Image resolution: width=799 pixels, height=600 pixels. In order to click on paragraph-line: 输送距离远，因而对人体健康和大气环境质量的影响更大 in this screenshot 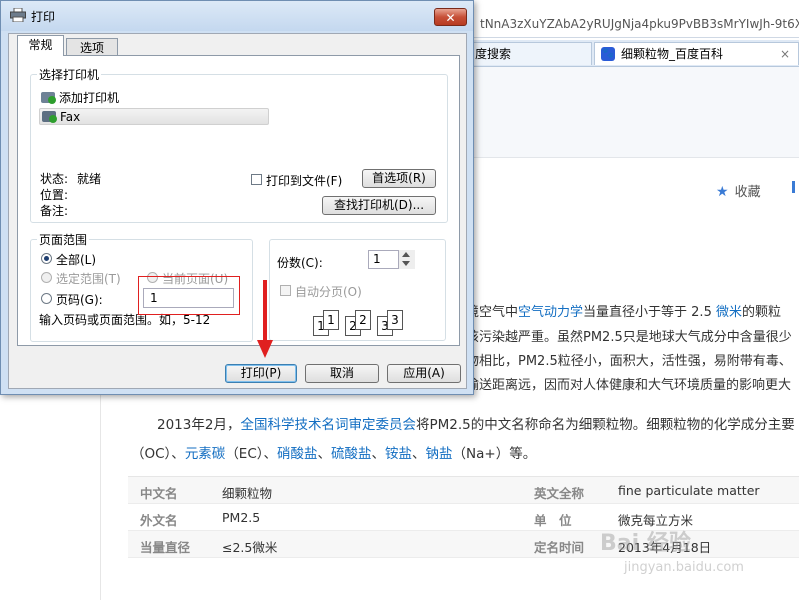, I will do `click(629, 385)`.